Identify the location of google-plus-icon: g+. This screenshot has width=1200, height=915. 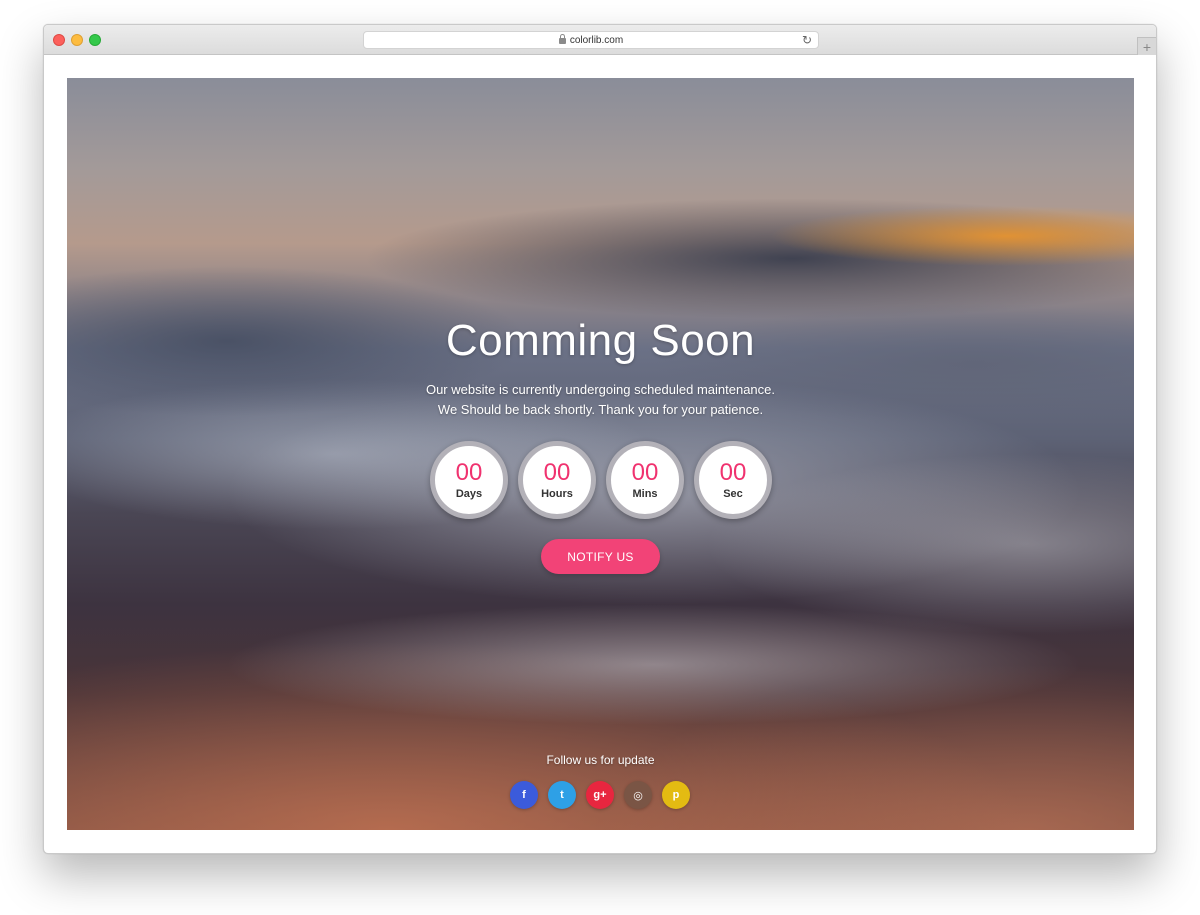
(600, 795).